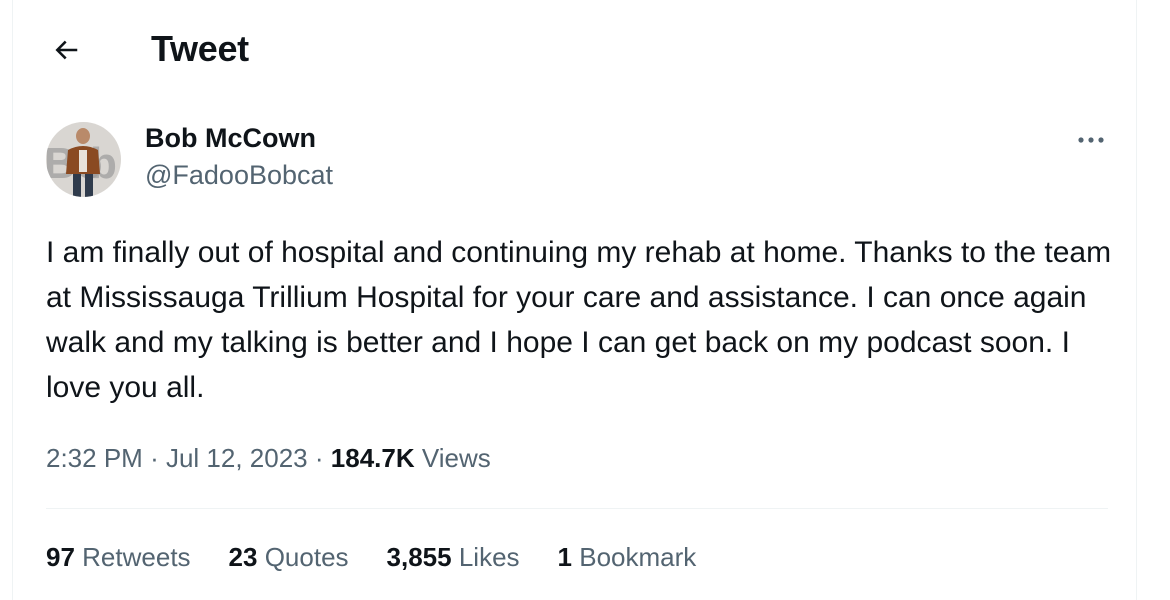 The height and width of the screenshot is (600, 1170). I want to click on more-button, so click(1091, 140).